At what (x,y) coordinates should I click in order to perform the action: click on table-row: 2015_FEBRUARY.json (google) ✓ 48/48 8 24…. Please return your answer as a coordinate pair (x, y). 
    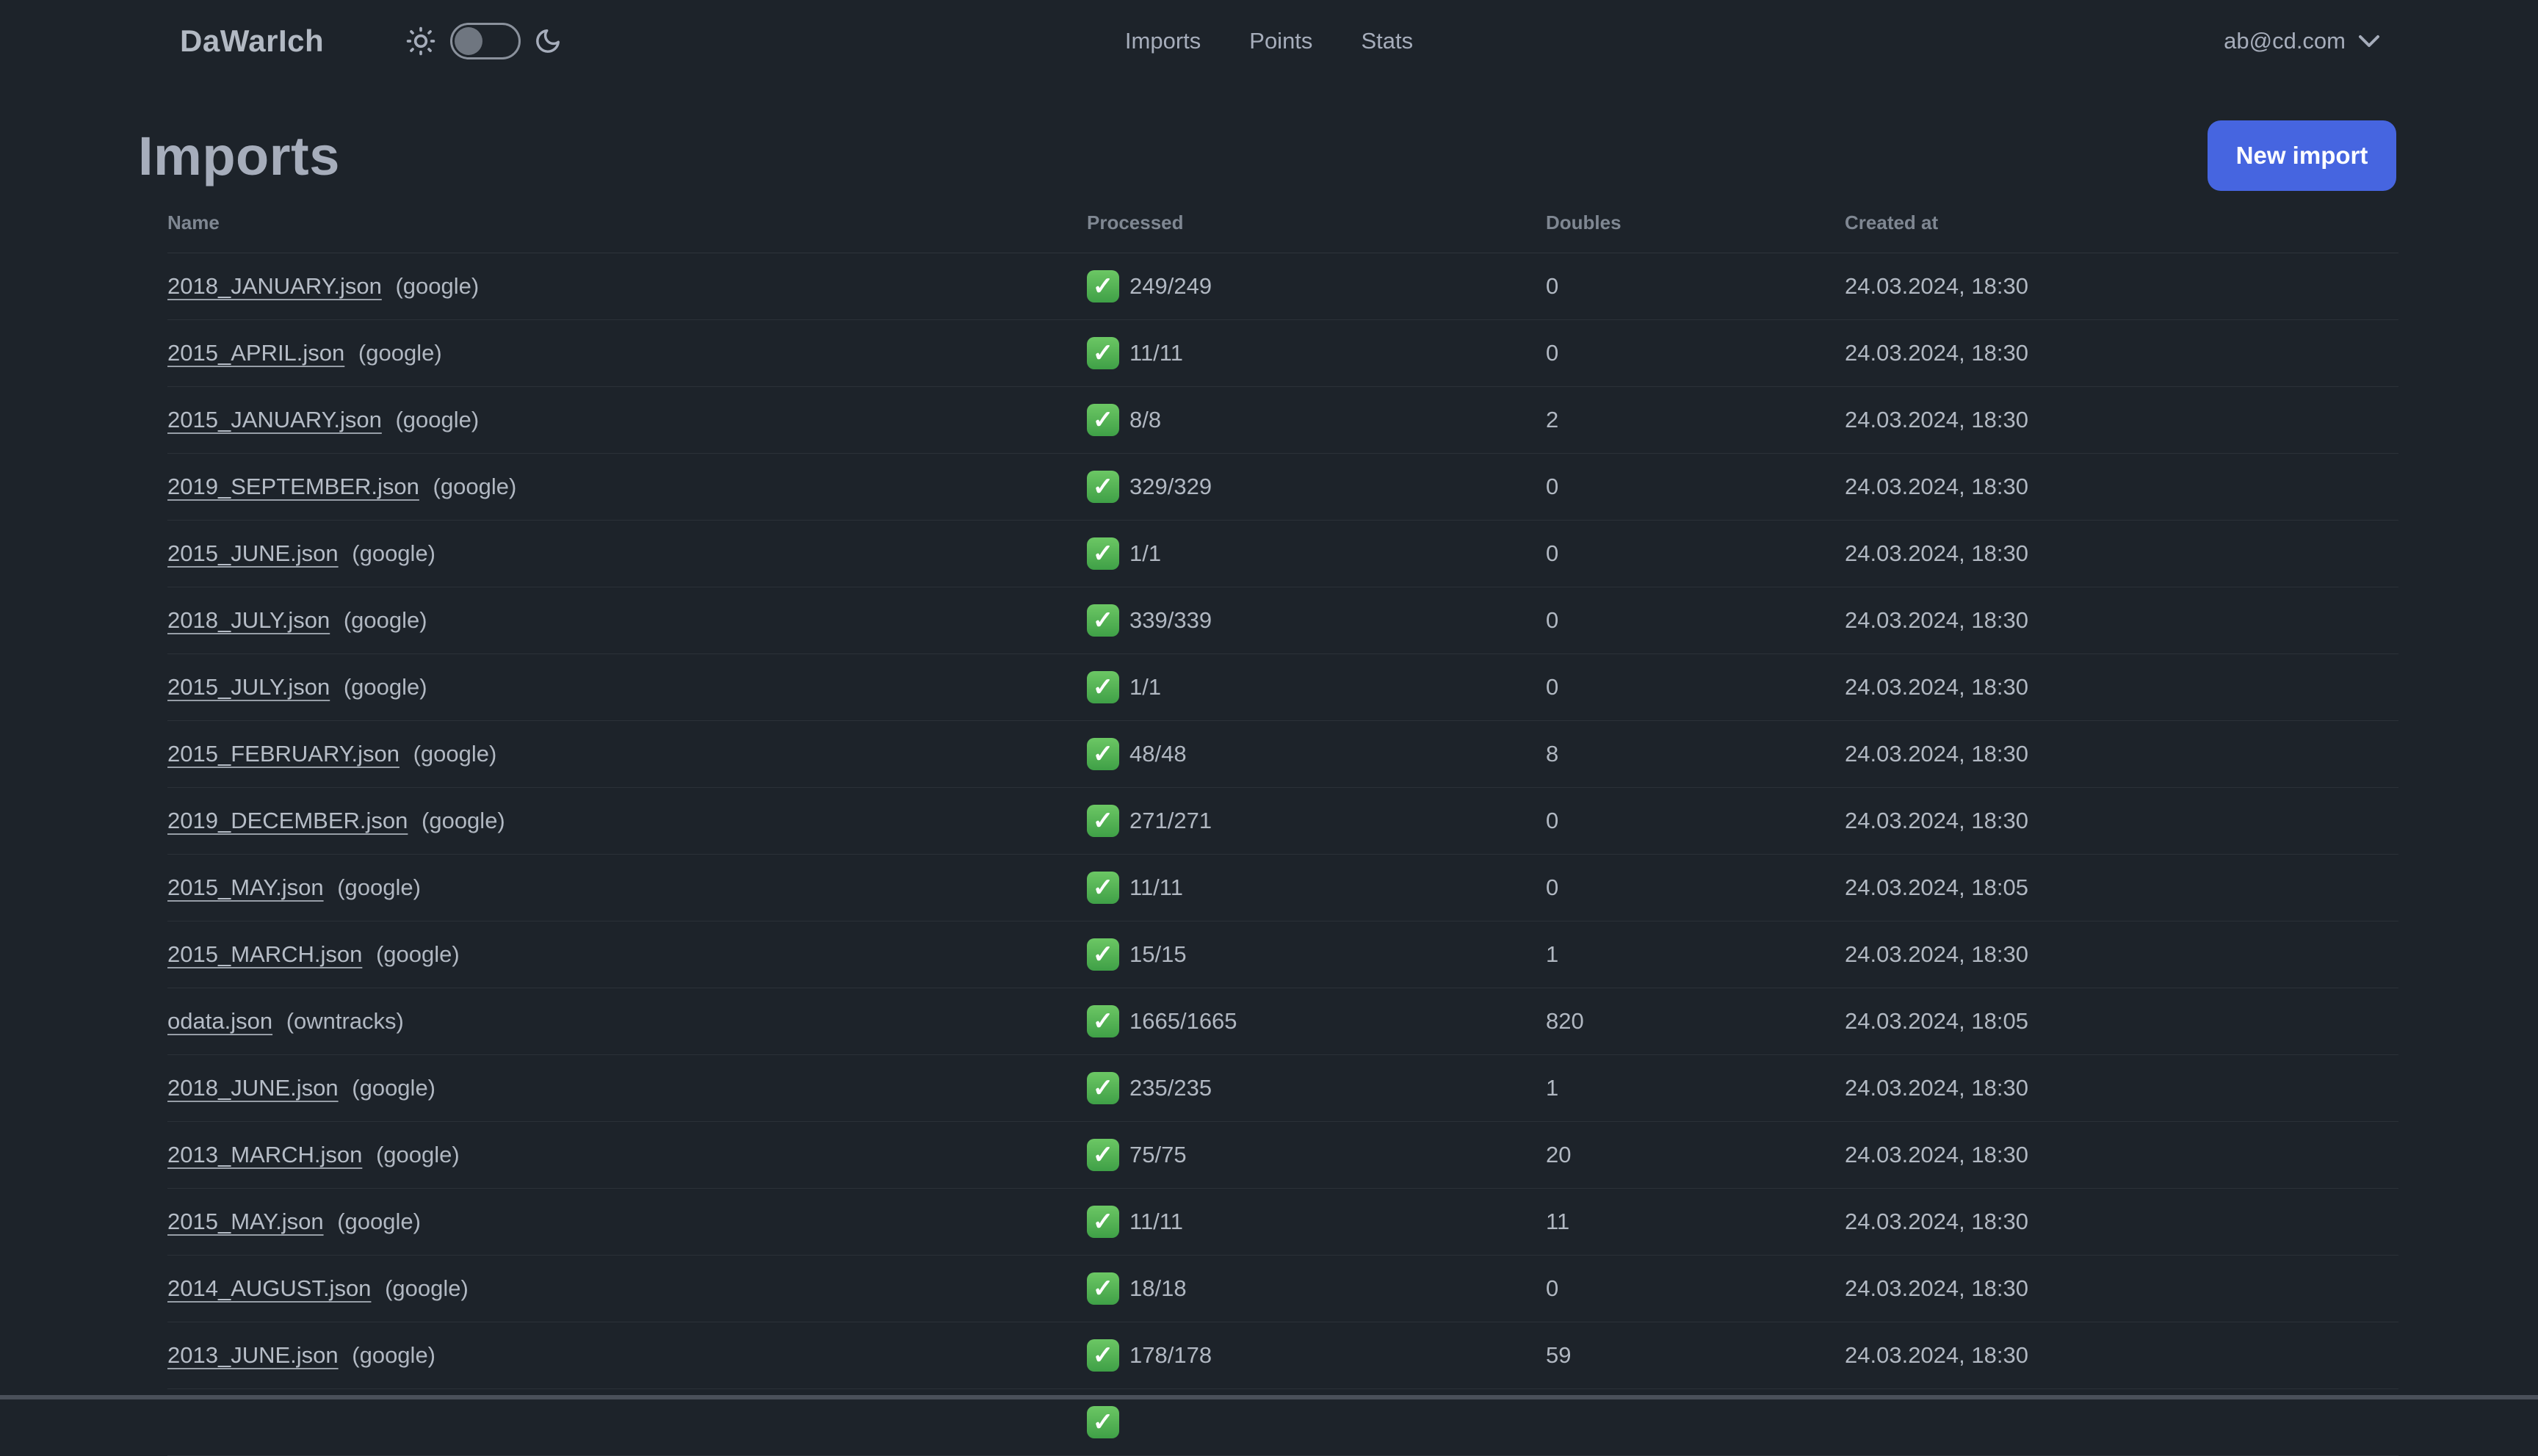
    Looking at the image, I should click on (1282, 754).